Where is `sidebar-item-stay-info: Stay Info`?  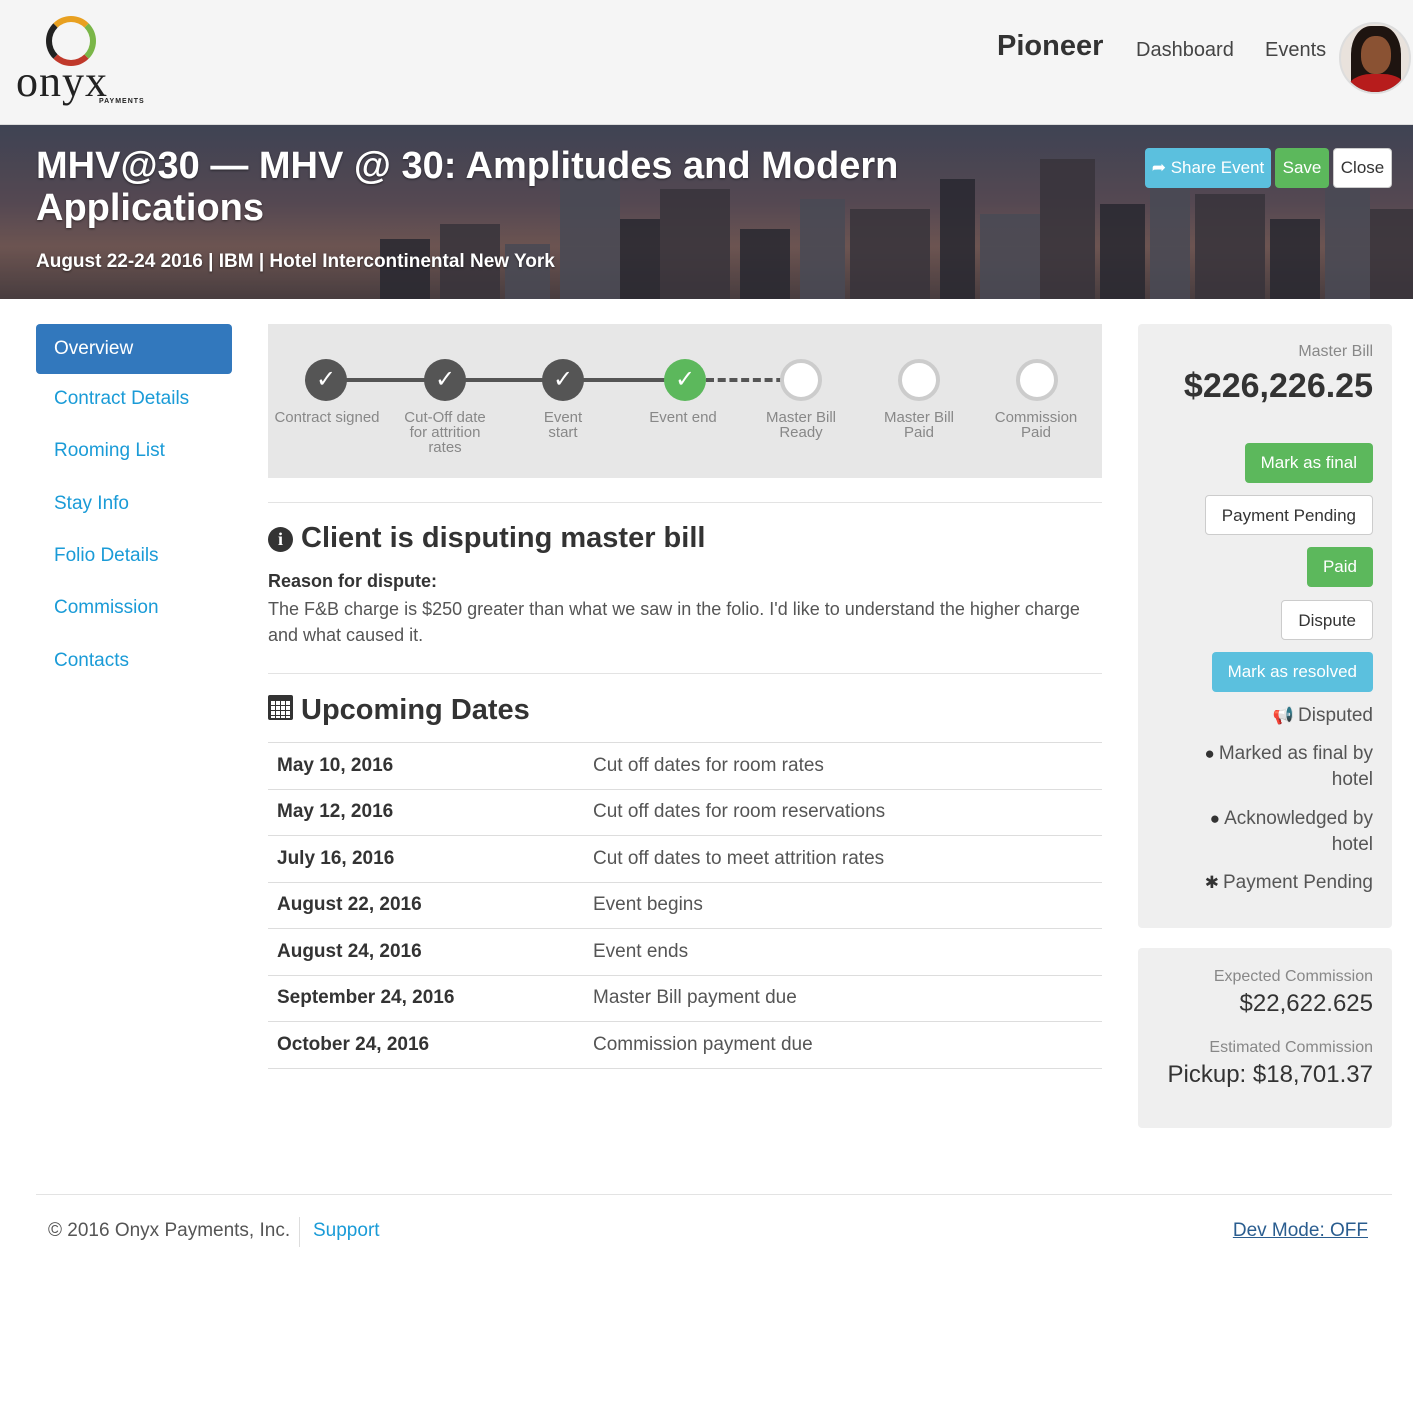 sidebar-item-stay-info: Stay Info is located at coordinates (134, 504).